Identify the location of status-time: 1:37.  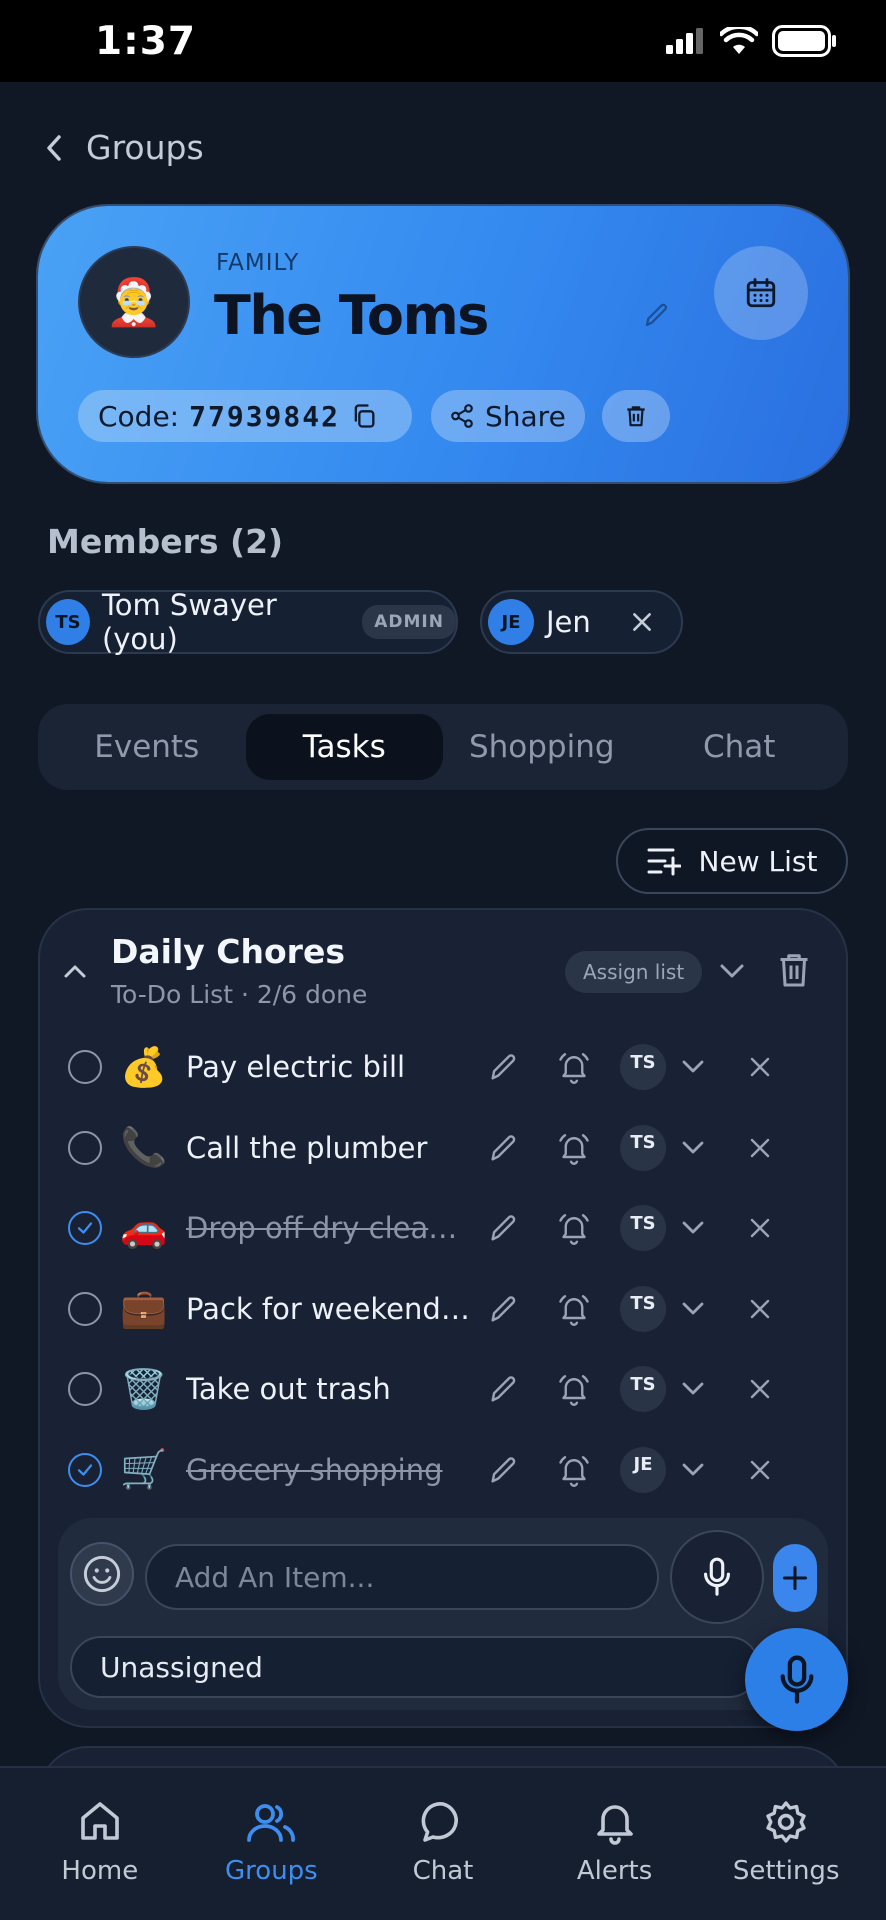
(146, 41).